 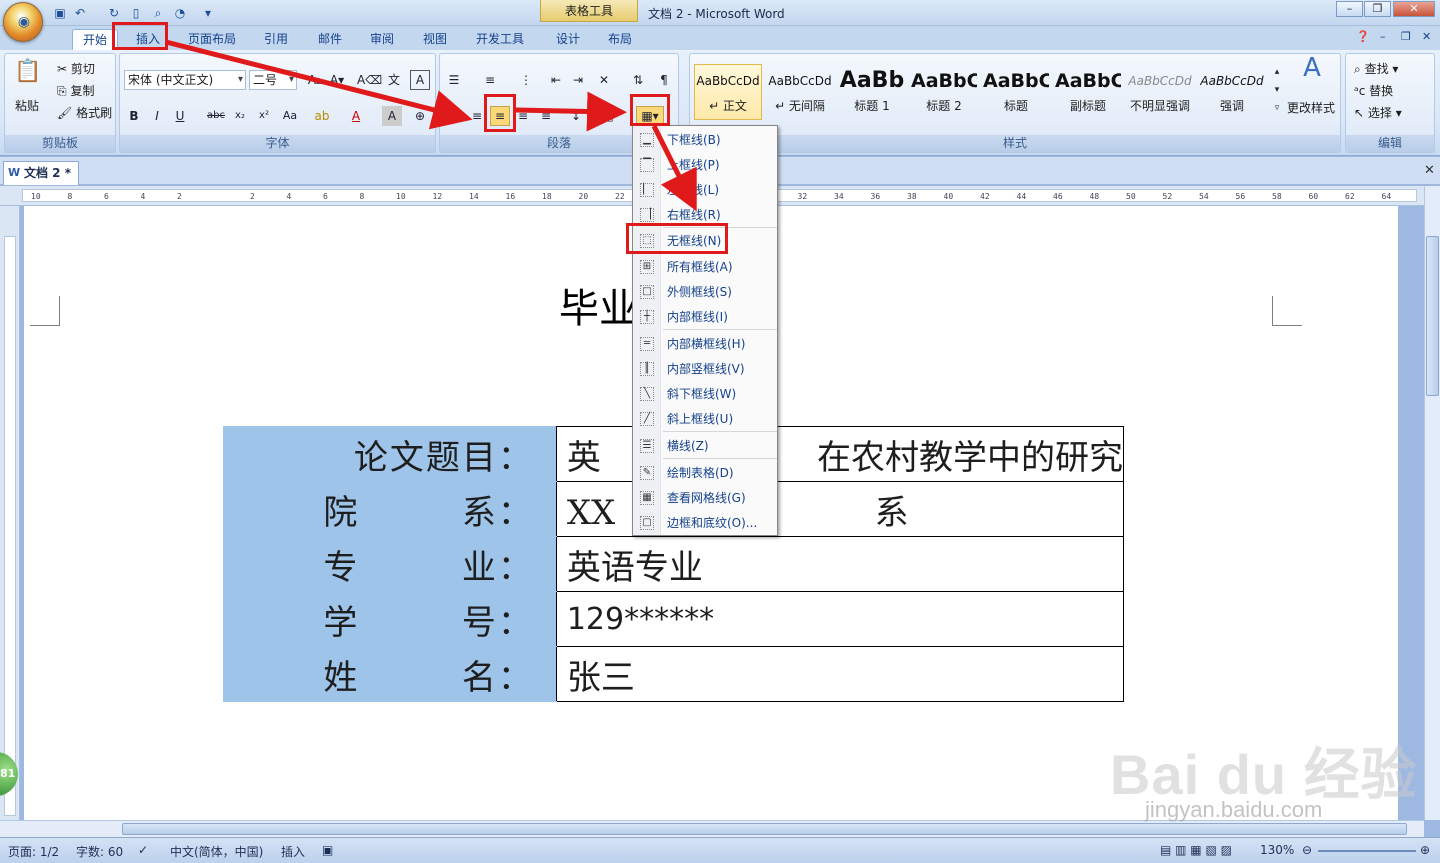 I want to click on annotation-arrows, so click(x=431, y=125).